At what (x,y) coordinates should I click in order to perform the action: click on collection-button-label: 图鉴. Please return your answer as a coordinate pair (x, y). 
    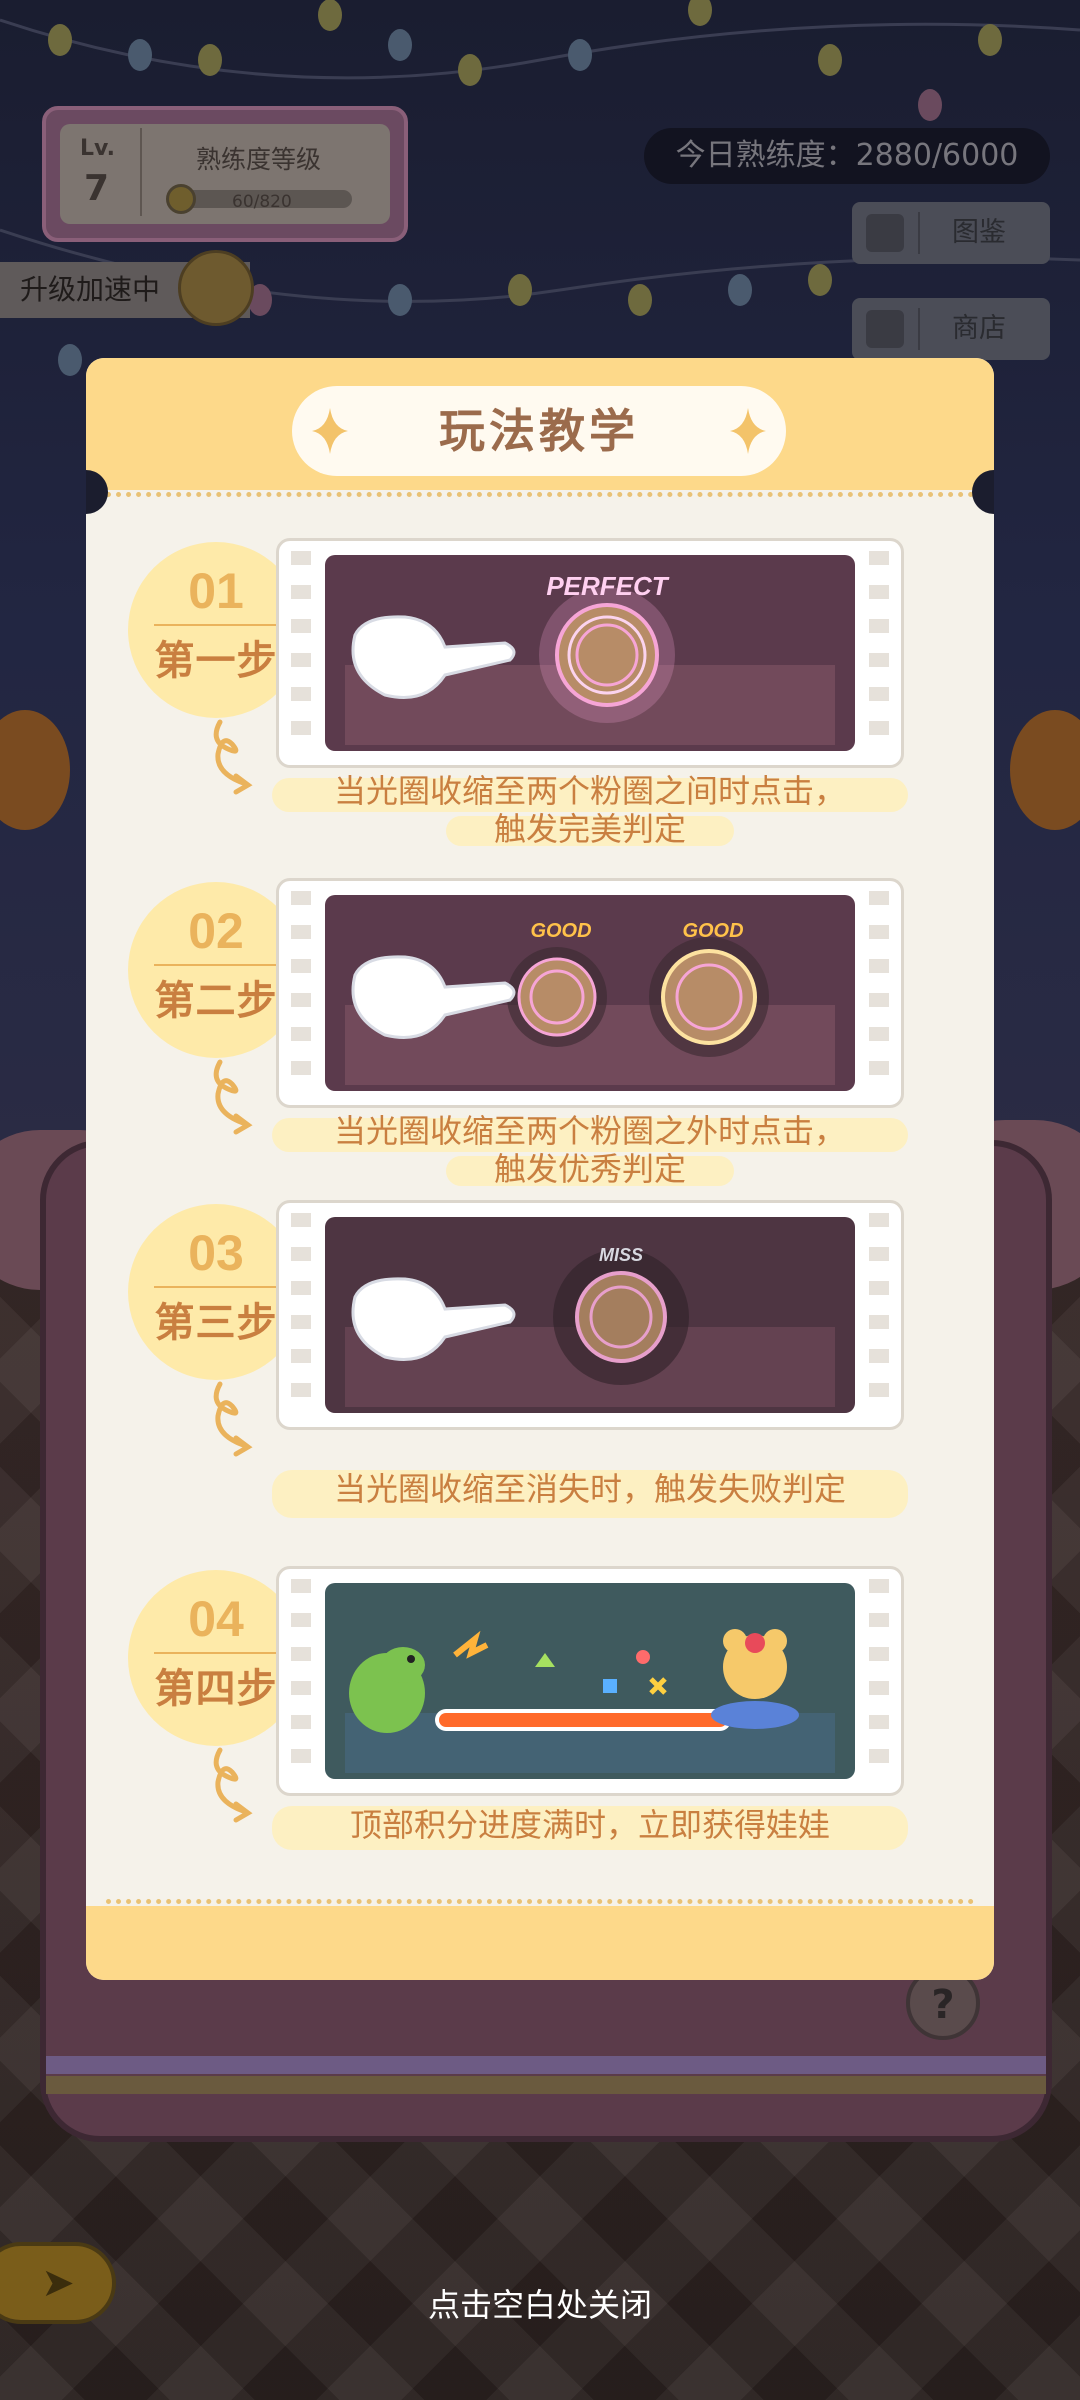
    Looking at the image, I should click on (979, 232).